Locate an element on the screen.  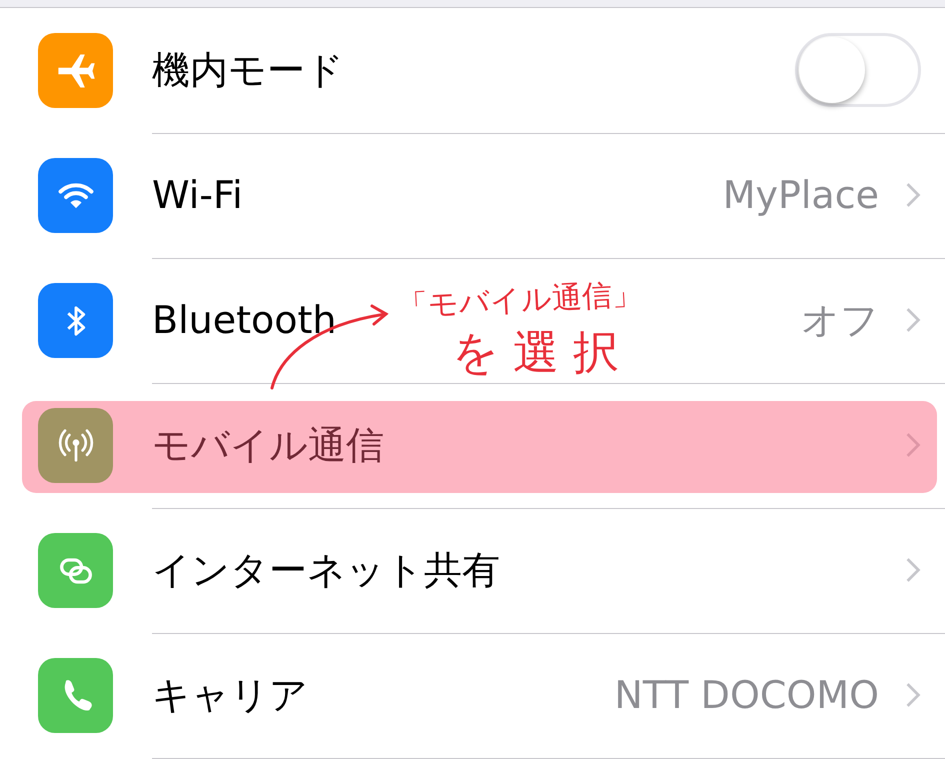
handwritten-note: 「モバイル通信」 is located at coordinates (520, 301).